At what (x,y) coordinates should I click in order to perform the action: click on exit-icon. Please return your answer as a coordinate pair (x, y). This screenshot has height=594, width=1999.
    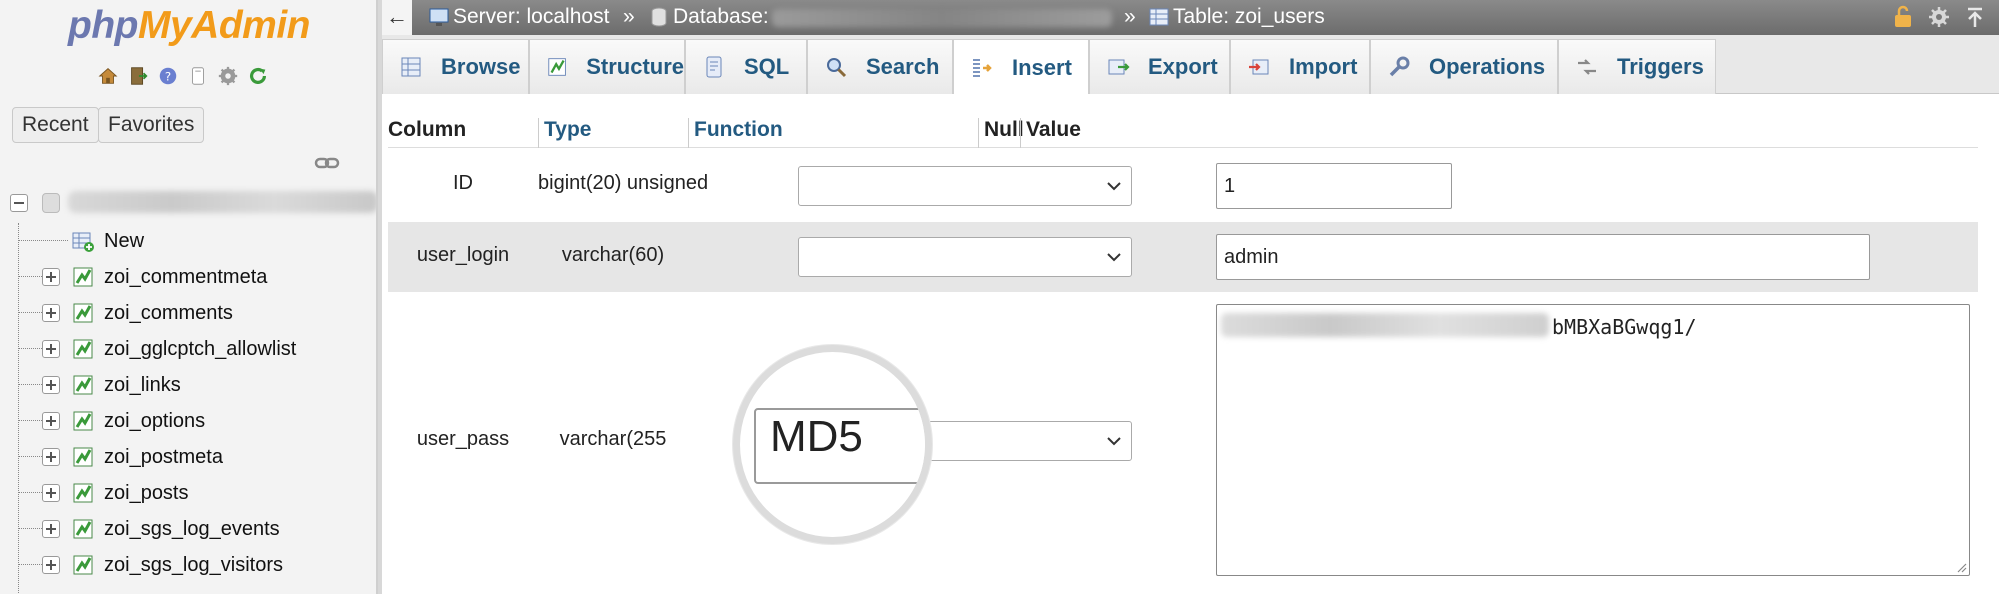
    Looking at the image, I should click on (138, 76).